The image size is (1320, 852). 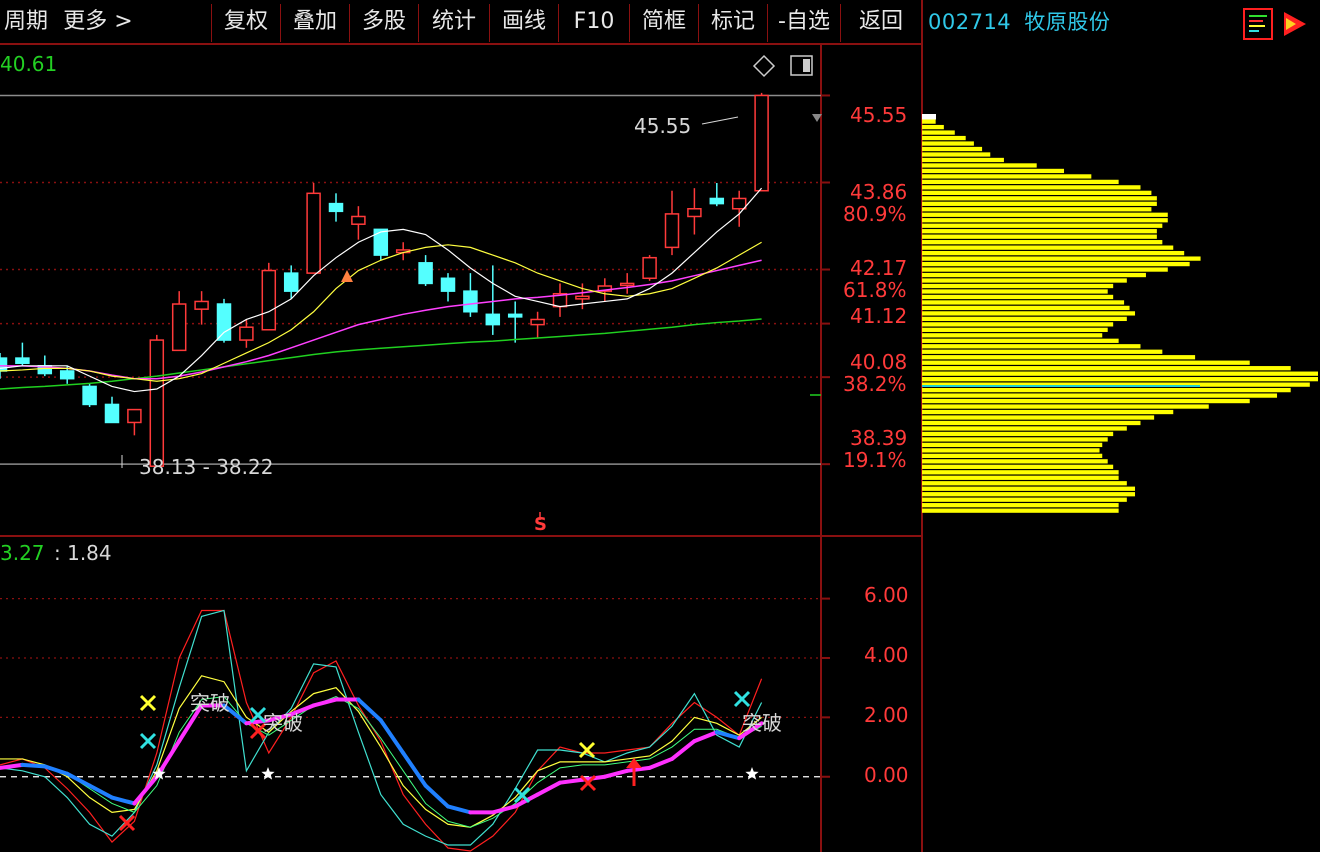 What do you see at coordinates (764, 66) in the screenshot?
I see `diamond-icon` at bounding box center [764, 66].